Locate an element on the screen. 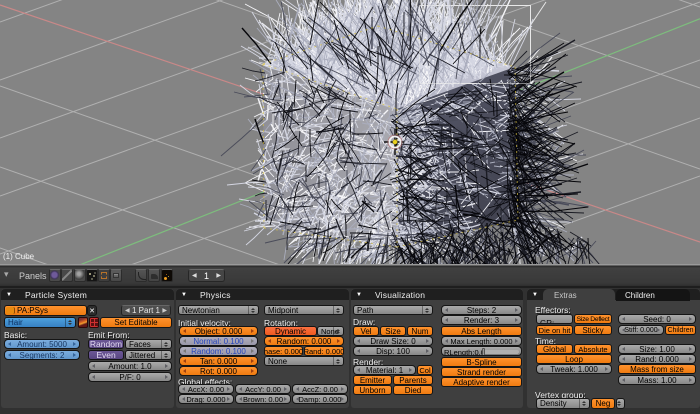 The height and width of the screenshot is (414, 700). svg-text: (1) Cube is located at coordinates (19, 256).